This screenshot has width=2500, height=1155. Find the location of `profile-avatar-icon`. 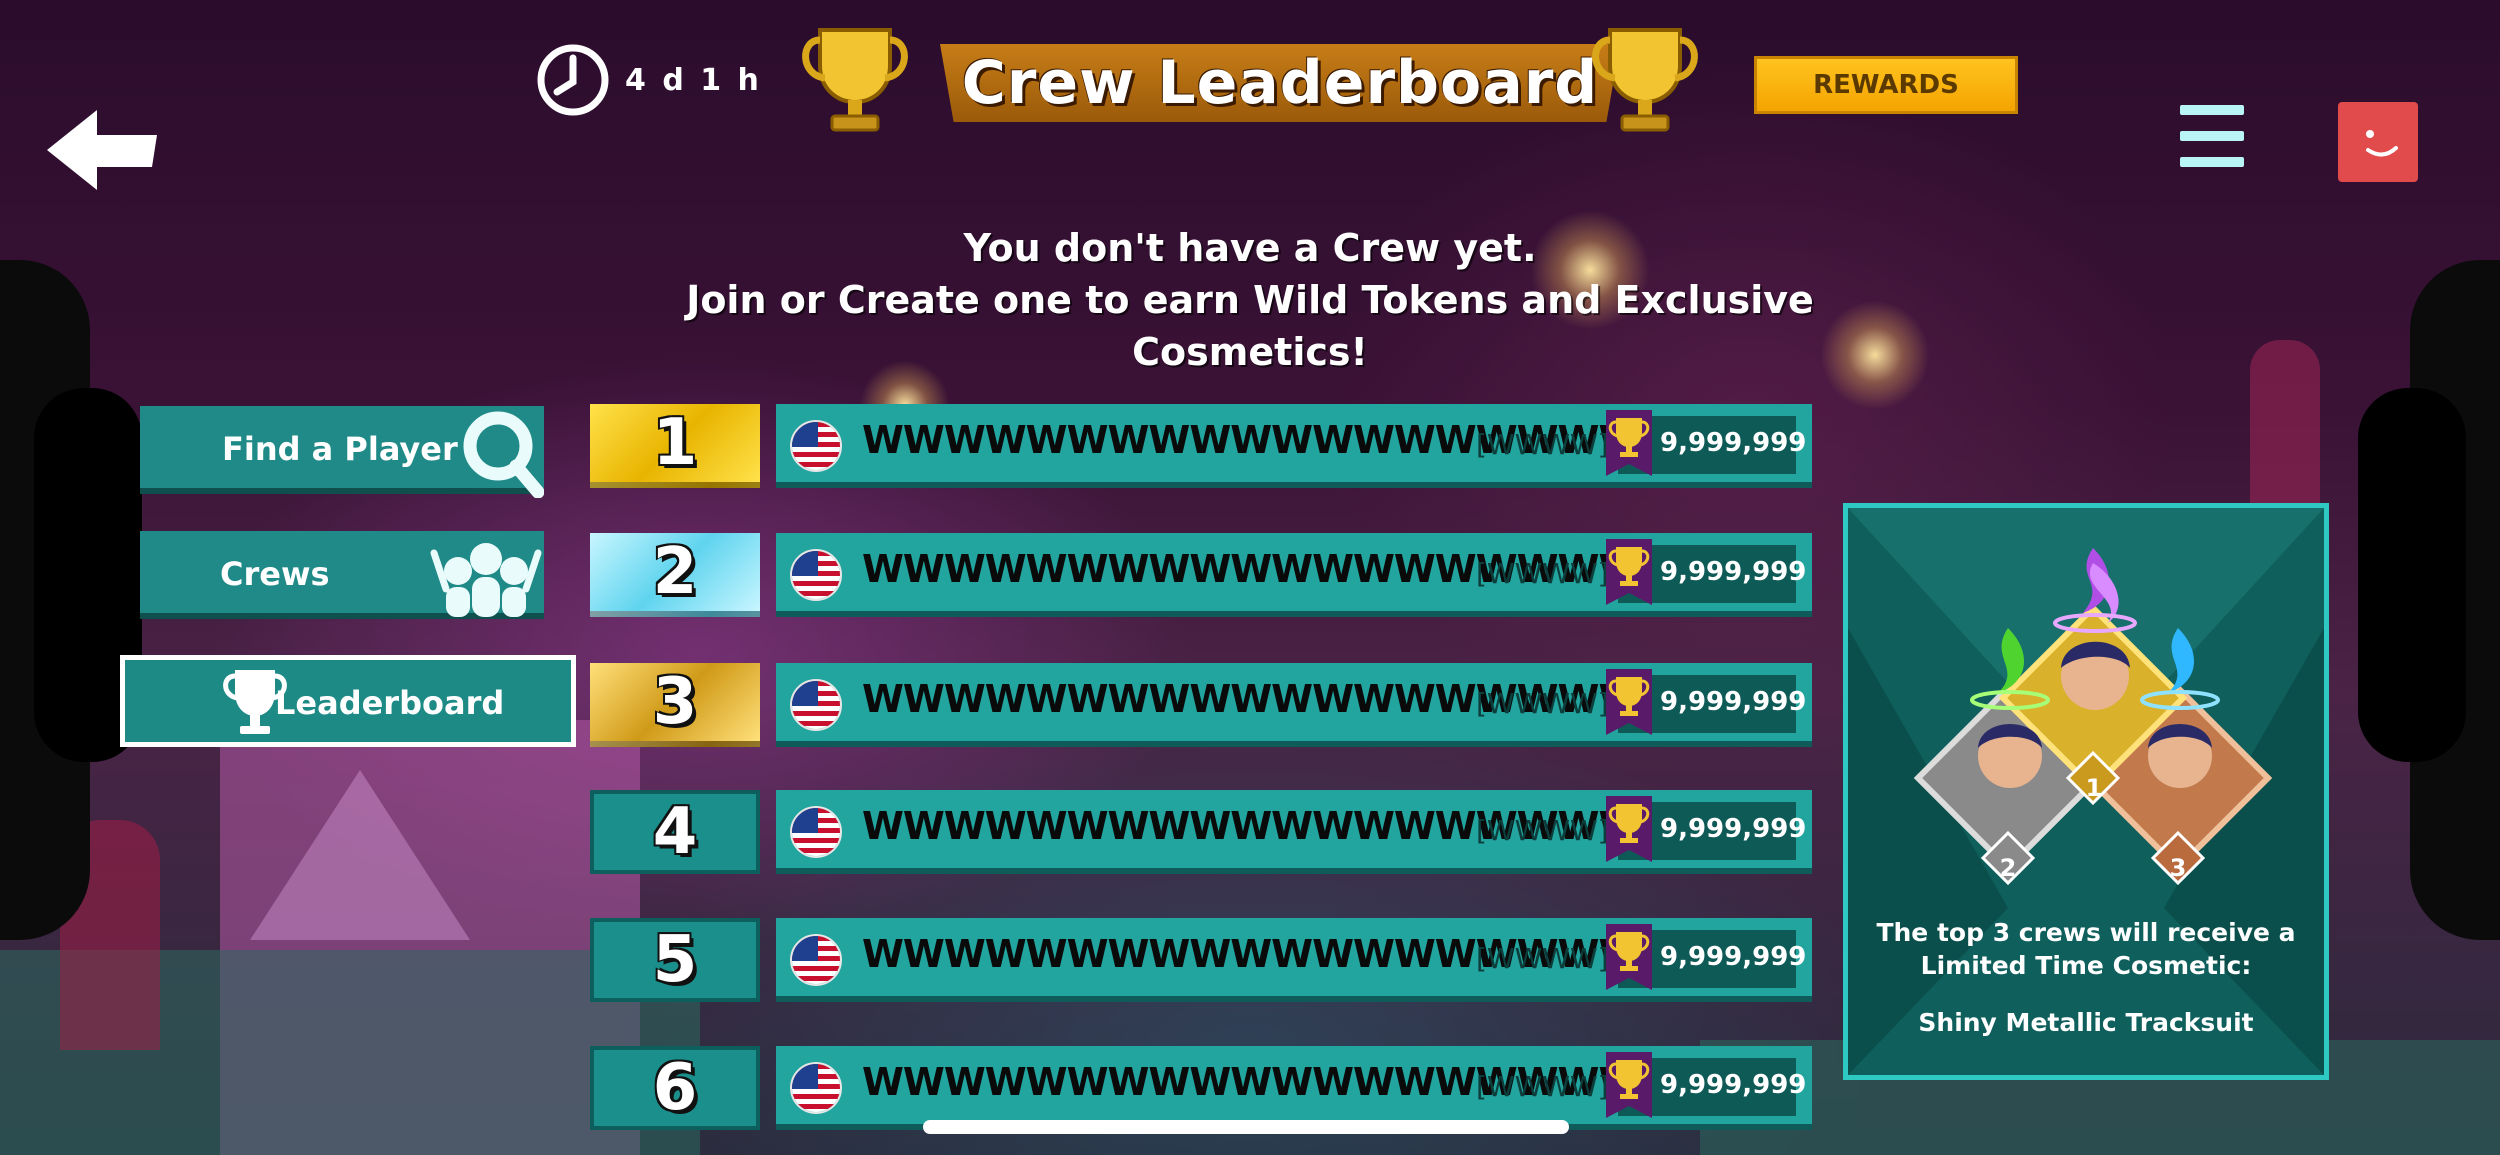

profile-avatar-icon is located at coordinates (2378, 142).